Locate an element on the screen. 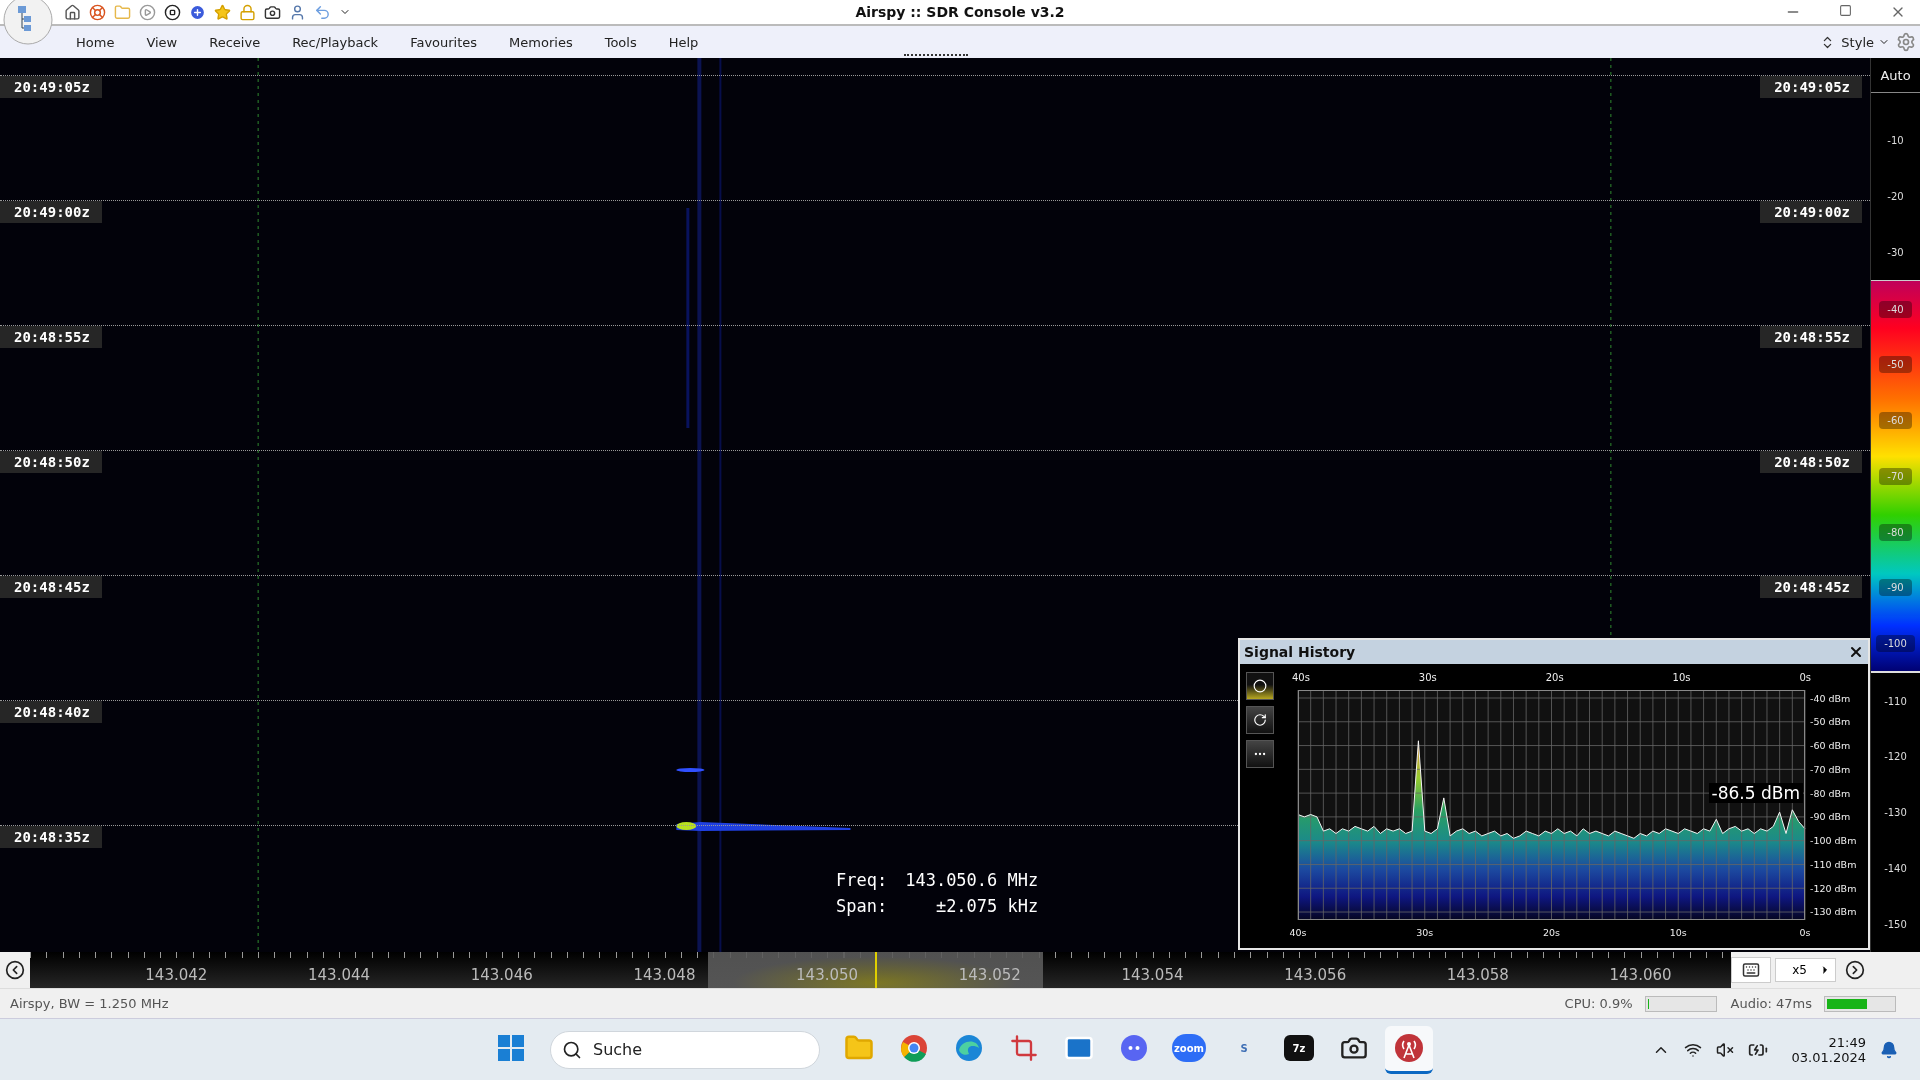  scale-label: -80 is located at coordinates (1895, 532).